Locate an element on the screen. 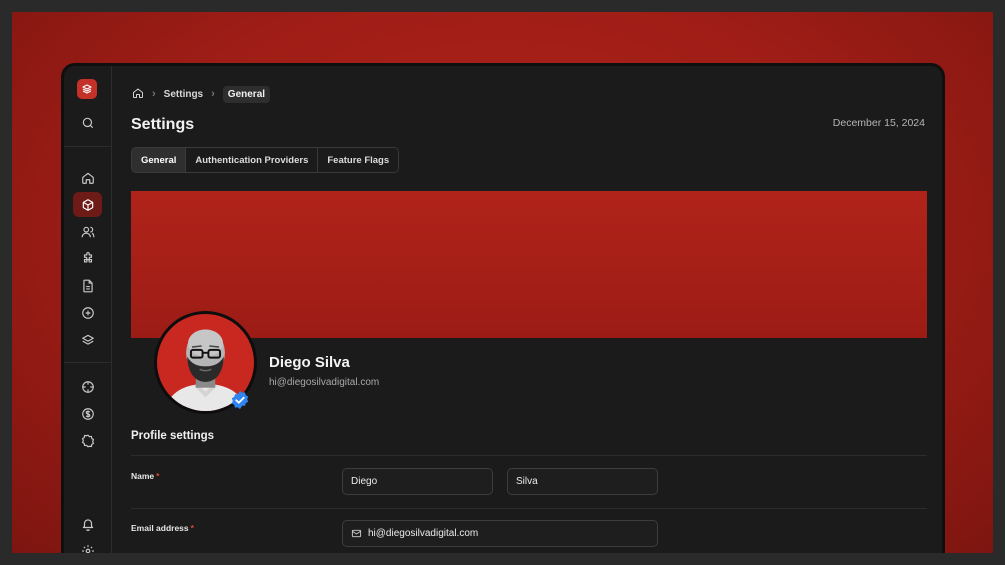 The image size is (1005, 565). breadcrumb-current: General is located at coordinates (246, 94).